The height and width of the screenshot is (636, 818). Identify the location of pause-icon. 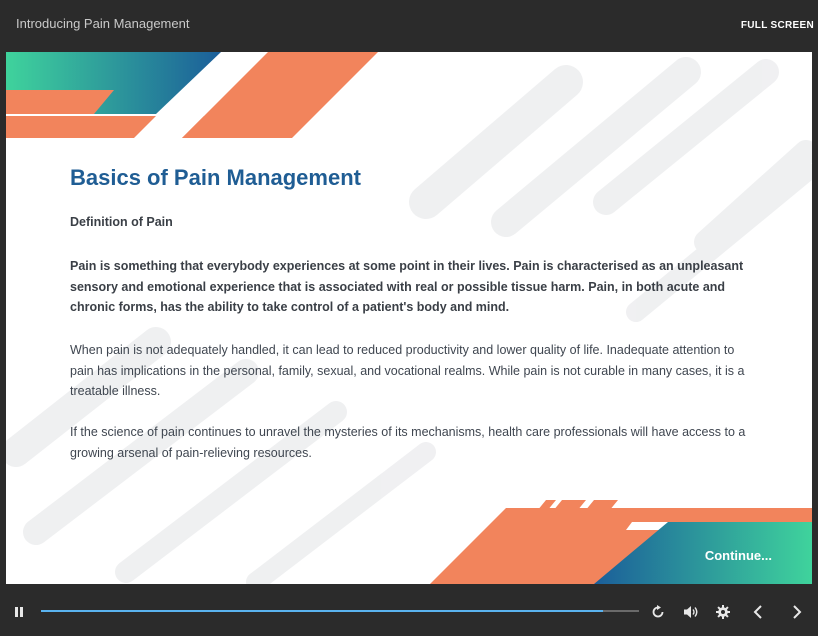
(19, 612).